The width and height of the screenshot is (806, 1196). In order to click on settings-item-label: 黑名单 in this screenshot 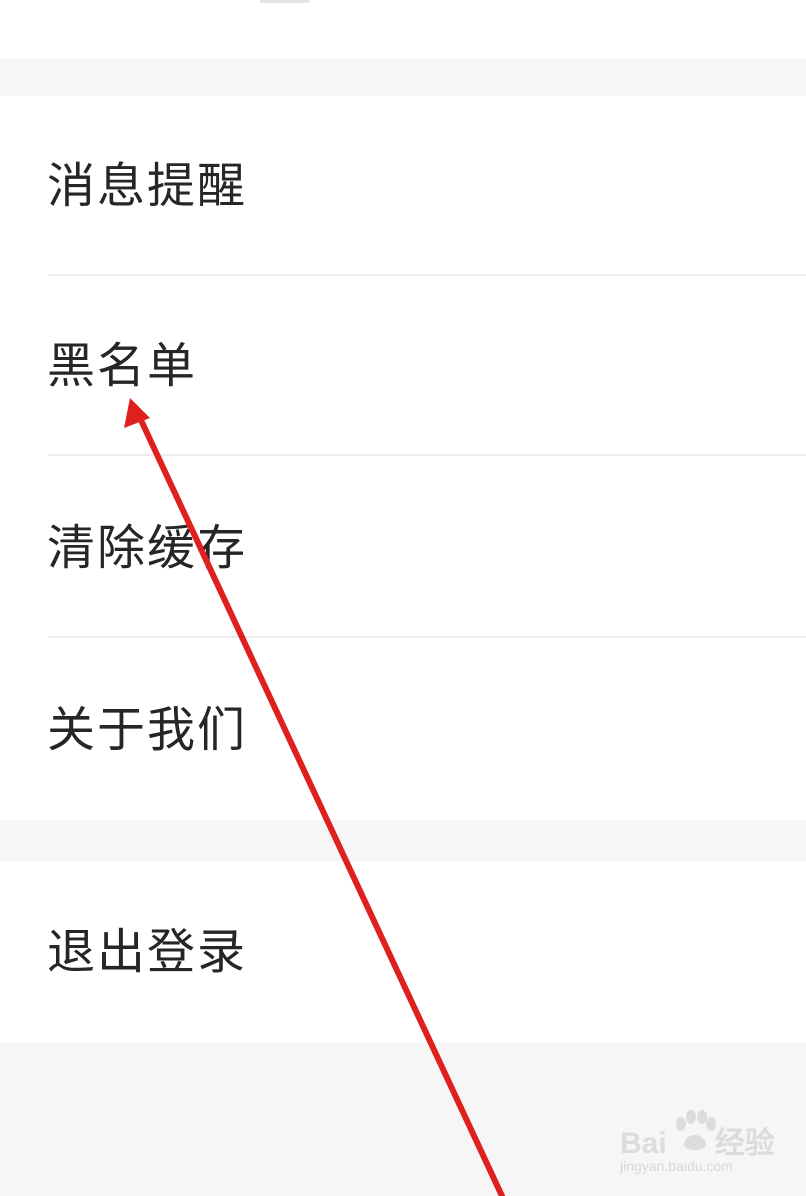, I will do `click(122, 366)`.